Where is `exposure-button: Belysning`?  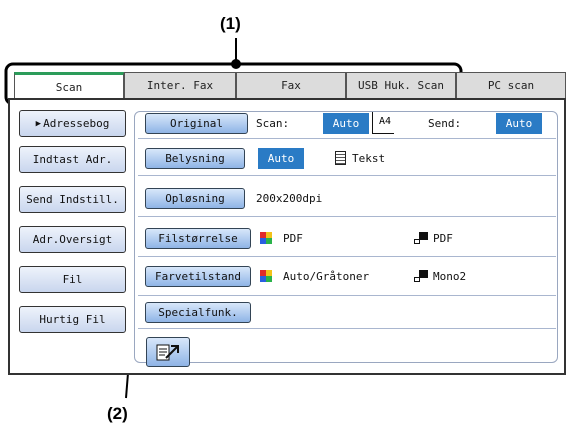
exposure-button: Belysning is located at coordinates (195, 158).